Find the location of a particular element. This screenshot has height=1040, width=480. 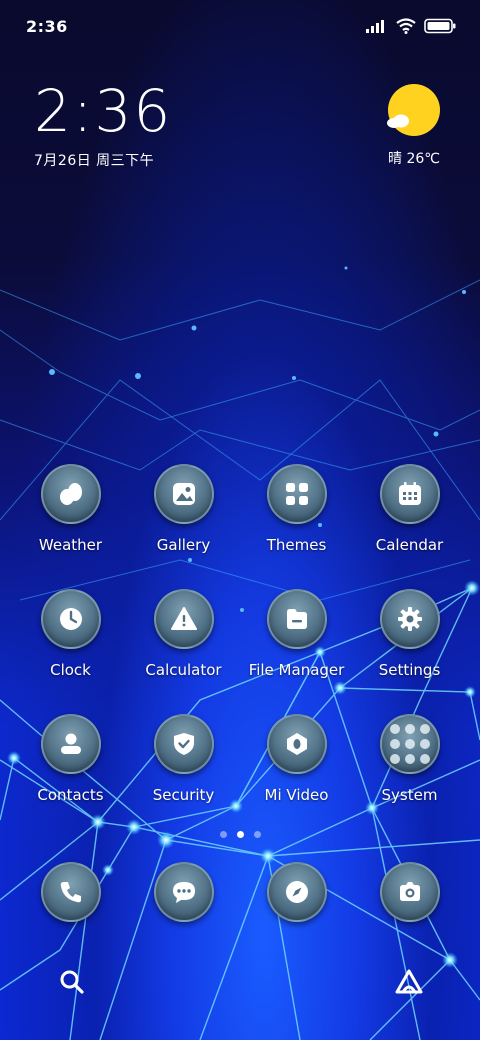

bottom-bar is located at coordinates (240, 982).